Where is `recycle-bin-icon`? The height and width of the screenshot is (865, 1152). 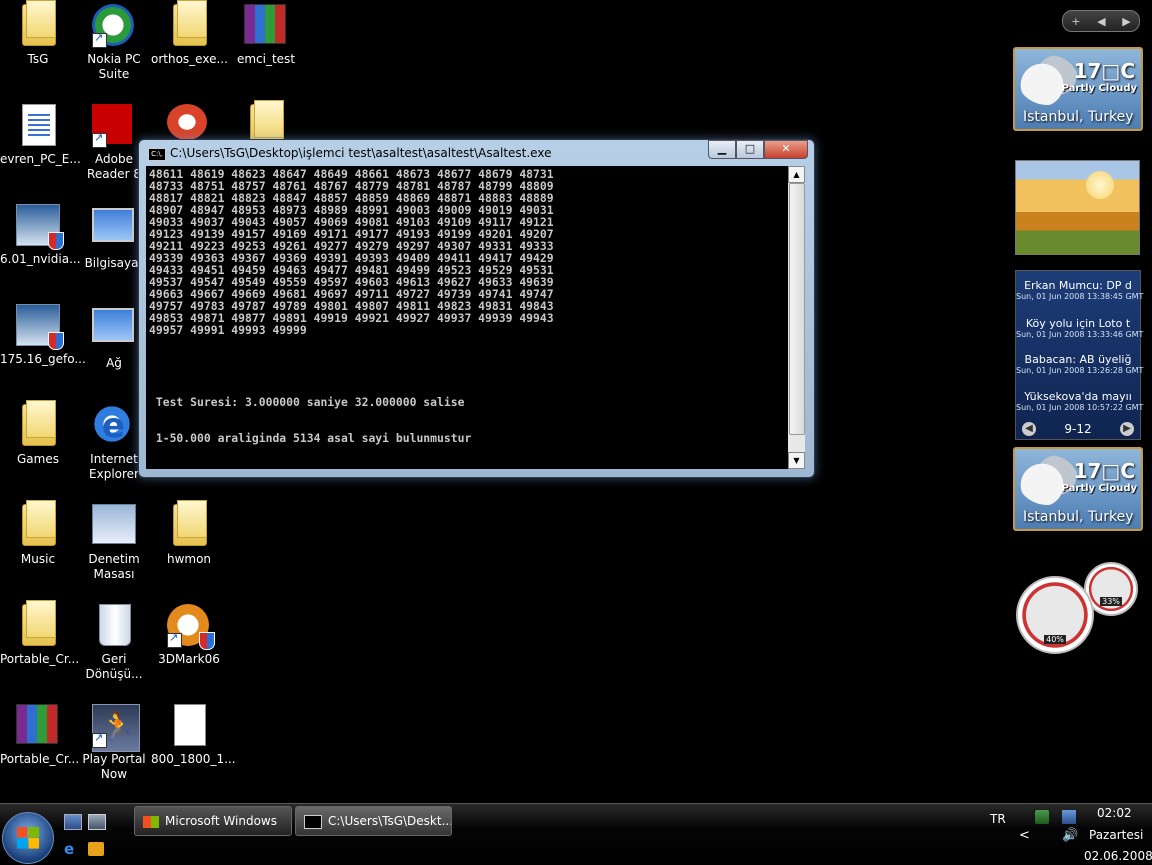
recycle-bin-icon is located at coordinates (114, 626).